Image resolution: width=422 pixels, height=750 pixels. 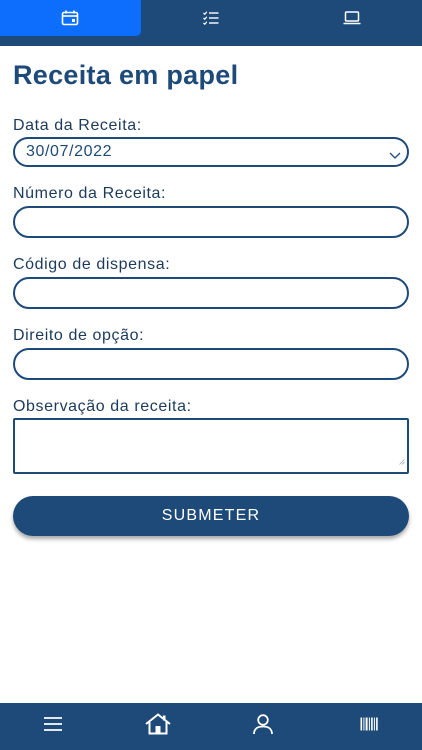 What do you see at coordinates (211, 364) in the screenshot?
I see `option-right-field` at bounding box center [211, 364].